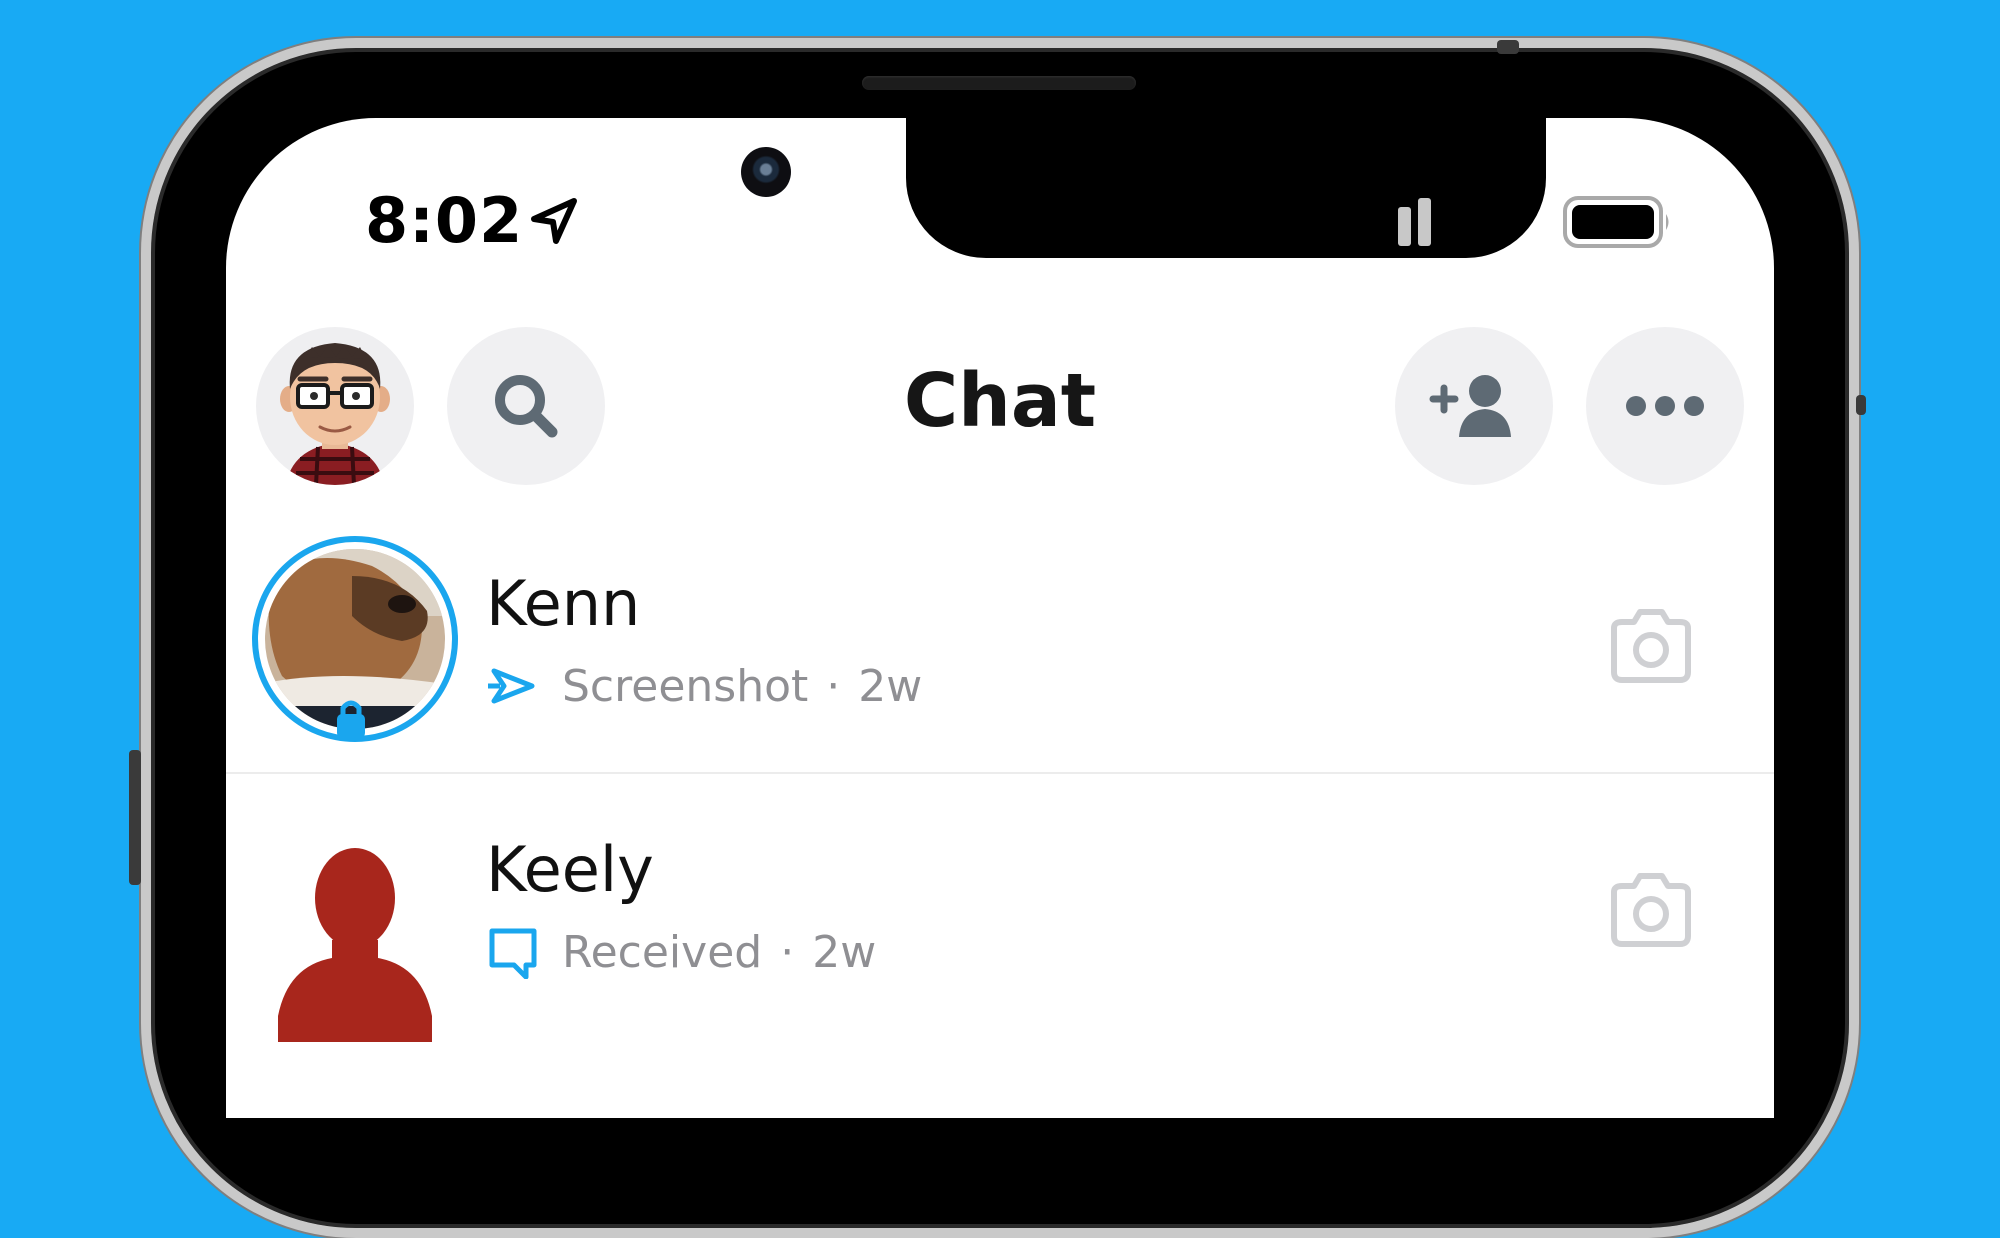 The width and height of the screenshot is (2000, 1238). I want to click on chat-status: Received · 2w, so click(681, 952).